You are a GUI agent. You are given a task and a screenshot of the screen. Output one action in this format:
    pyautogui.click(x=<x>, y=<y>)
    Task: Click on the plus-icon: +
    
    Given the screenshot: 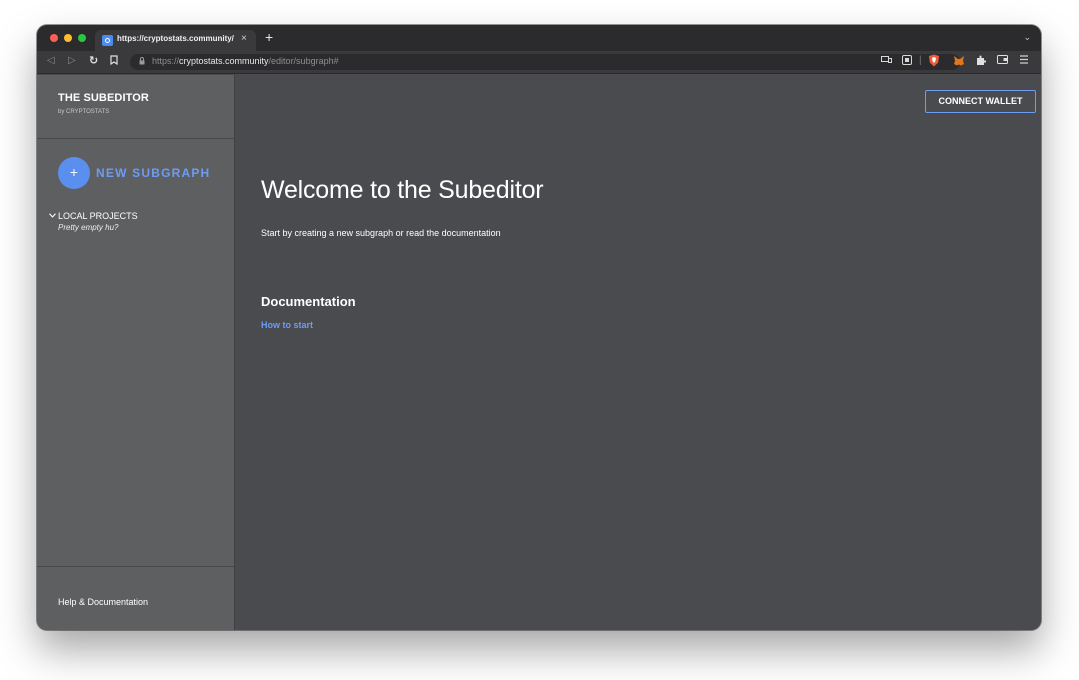 What is the action you would take?
    pyautogui.click(x=74, y=173)
    